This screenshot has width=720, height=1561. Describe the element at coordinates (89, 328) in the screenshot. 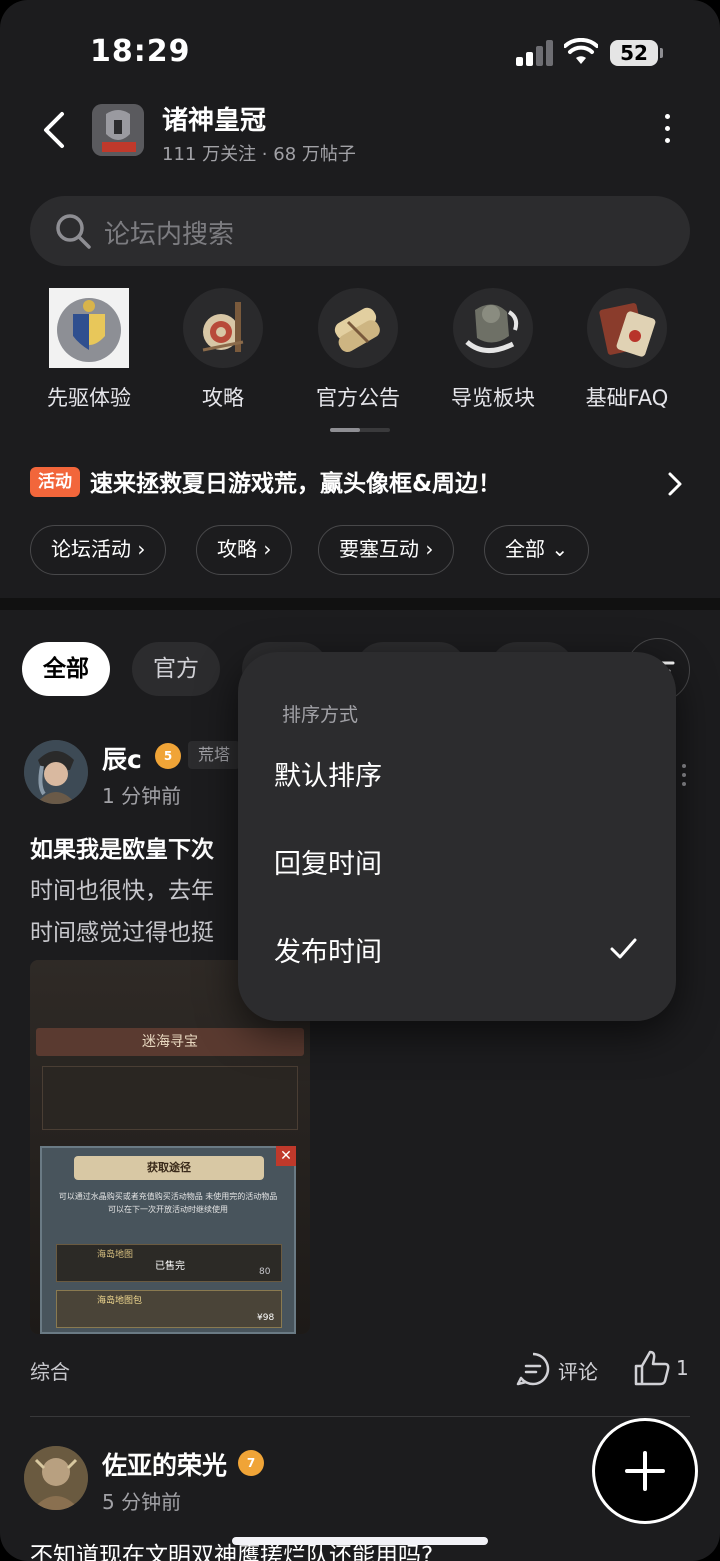

I see `shield-icon` at that location.